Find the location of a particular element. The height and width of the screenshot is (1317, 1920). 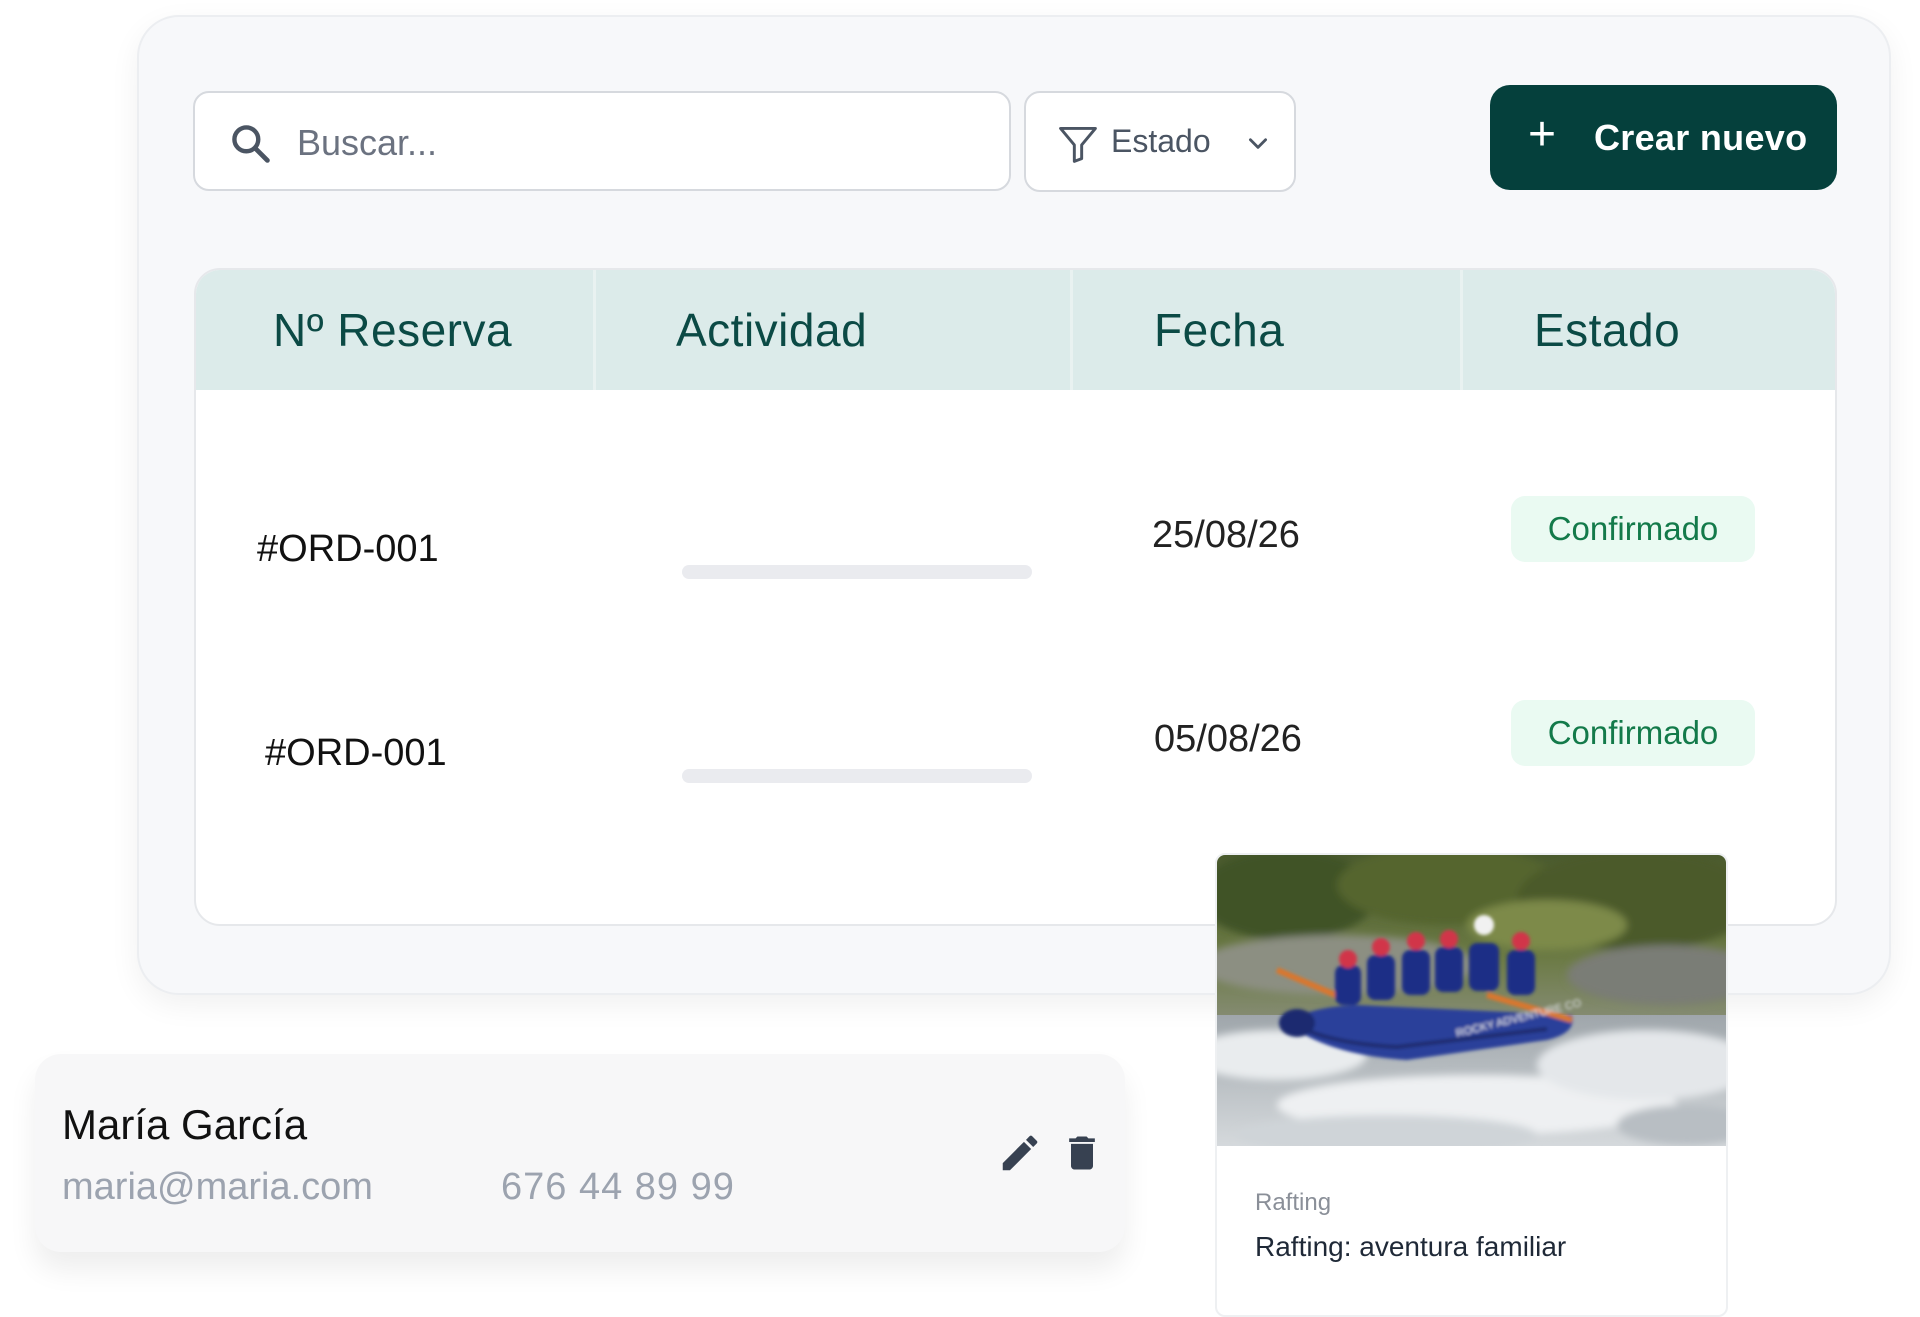

table-row: #ORD-001 05/08/26 Confirmado is located at coordinates (1015, 729).